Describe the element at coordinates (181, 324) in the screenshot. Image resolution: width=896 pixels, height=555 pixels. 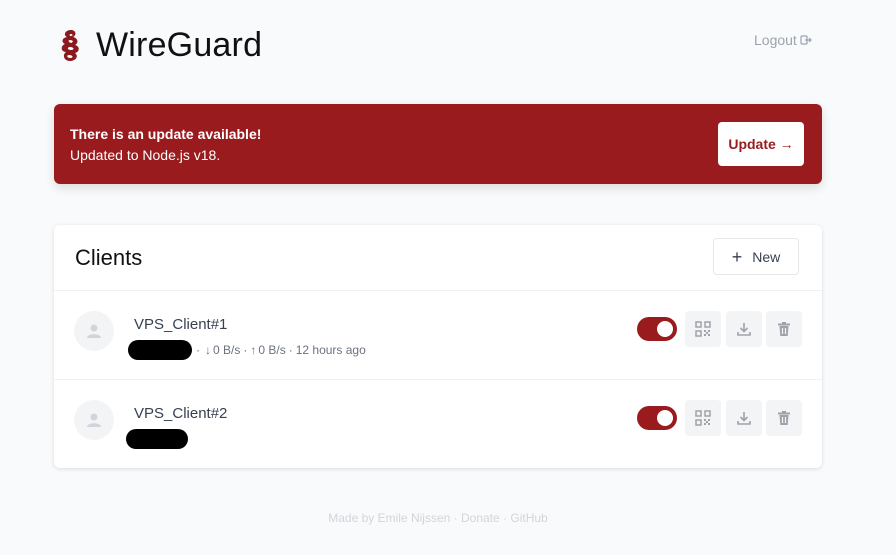
I see `client-name: VPS_Client#1` at that location.